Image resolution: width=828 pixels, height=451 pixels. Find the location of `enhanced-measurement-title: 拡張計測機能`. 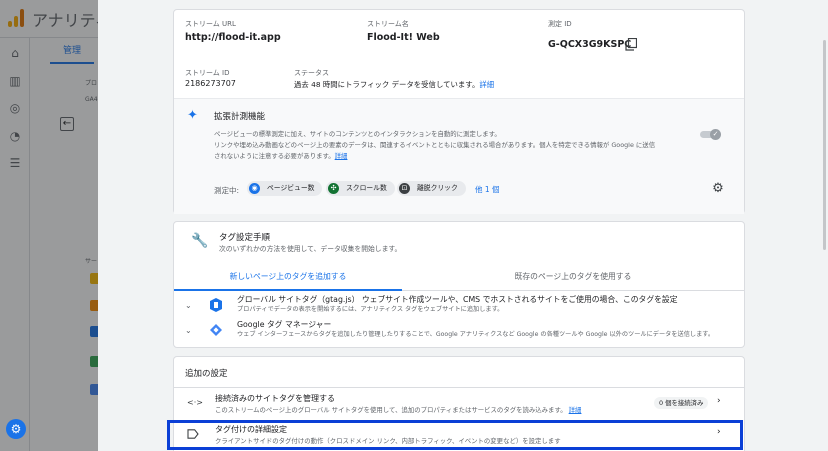

enhanced-measurement-title: 拡張計測機能 is located at coordinates (240, 117).